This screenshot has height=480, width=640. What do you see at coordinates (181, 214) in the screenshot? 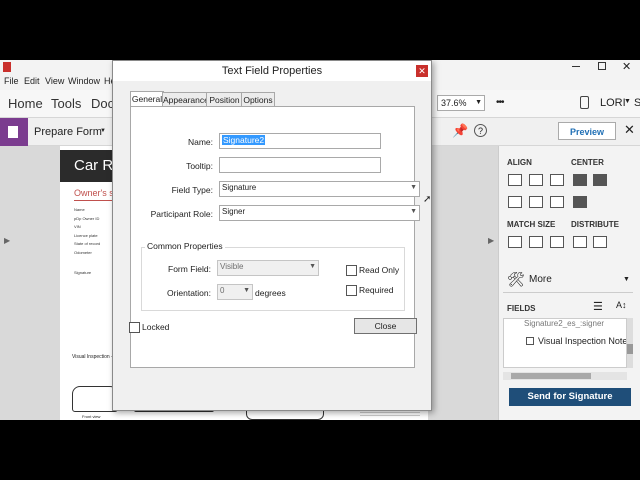
I see `participant-role-label: Participant Role:` at bounding box center [181, 214].